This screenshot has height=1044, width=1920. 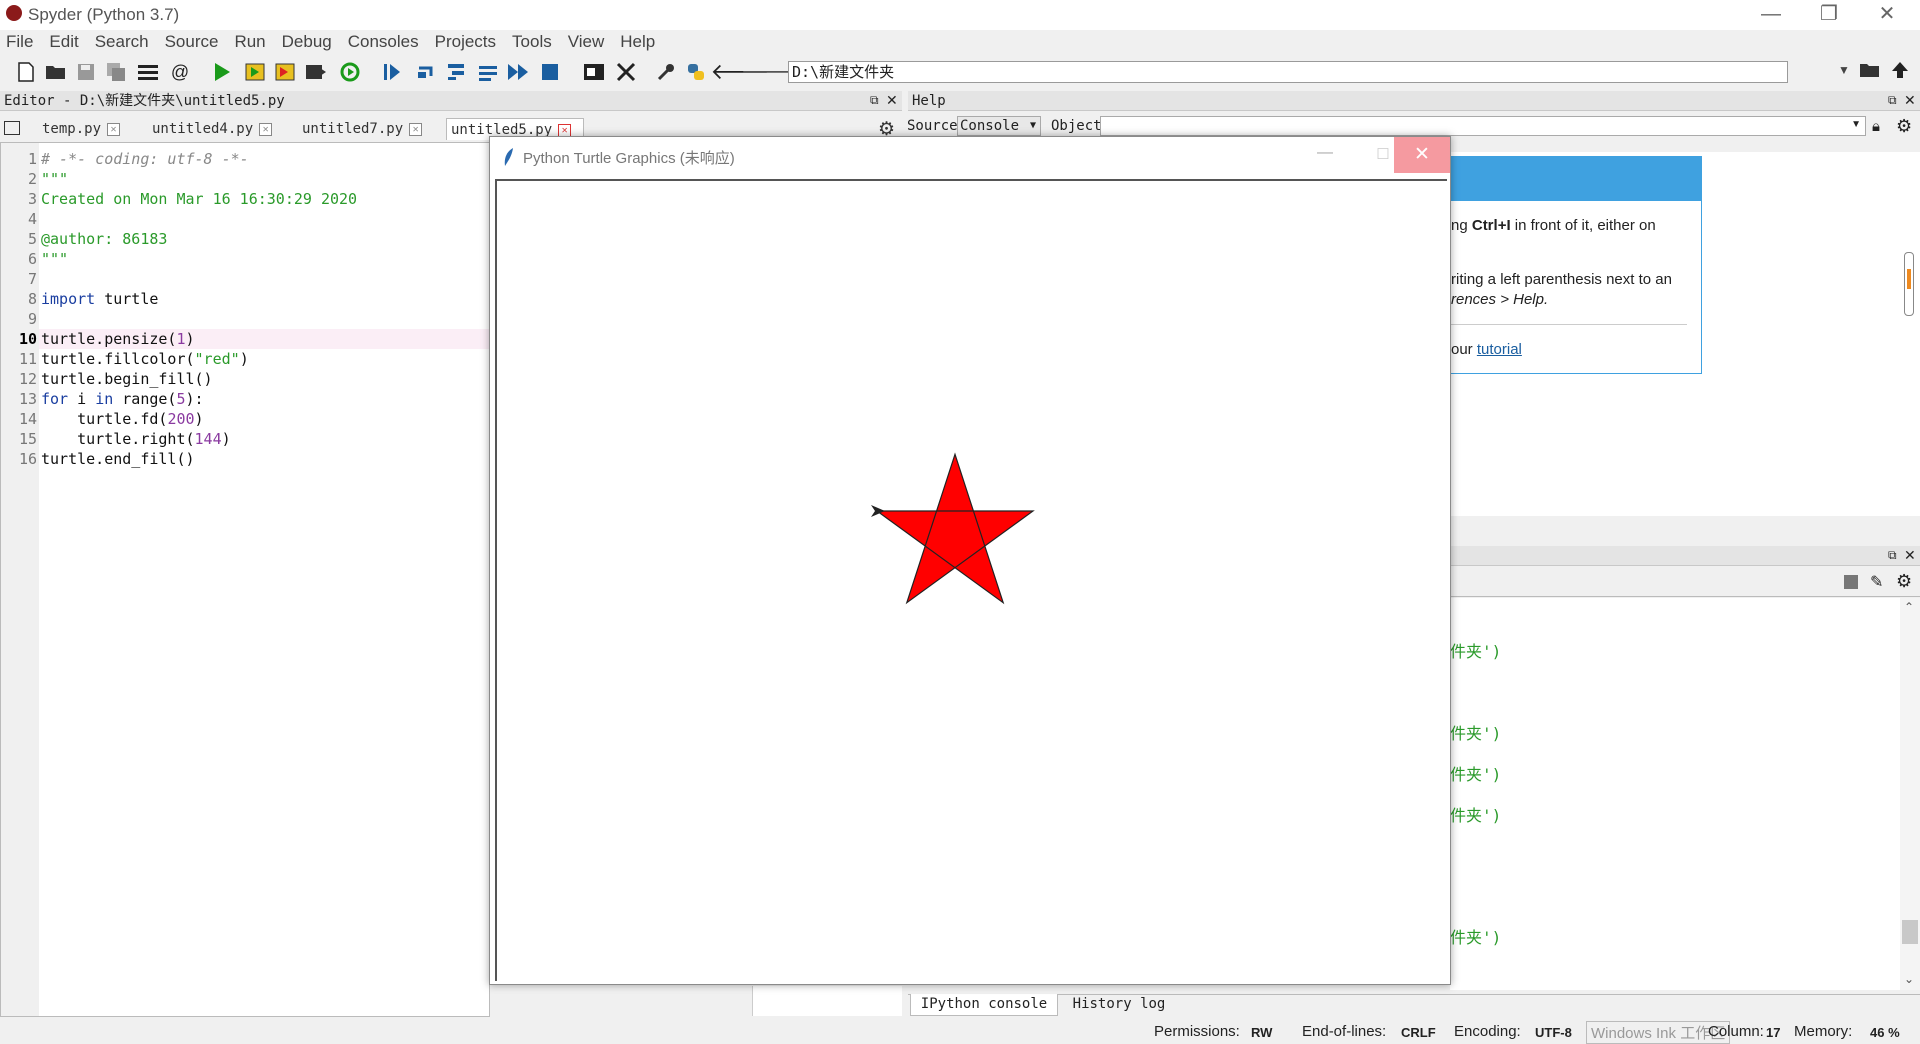 What do you see at coordinates (1909, 284) in the screenshot?
I see `help-scrollbar` at bounding box center [1909, 284].